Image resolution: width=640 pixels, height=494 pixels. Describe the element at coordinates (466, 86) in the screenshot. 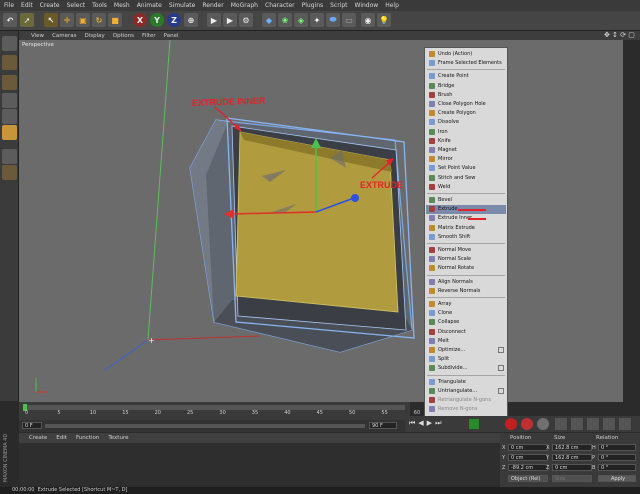

I see `context-item-bridge: Bridge` at that location.